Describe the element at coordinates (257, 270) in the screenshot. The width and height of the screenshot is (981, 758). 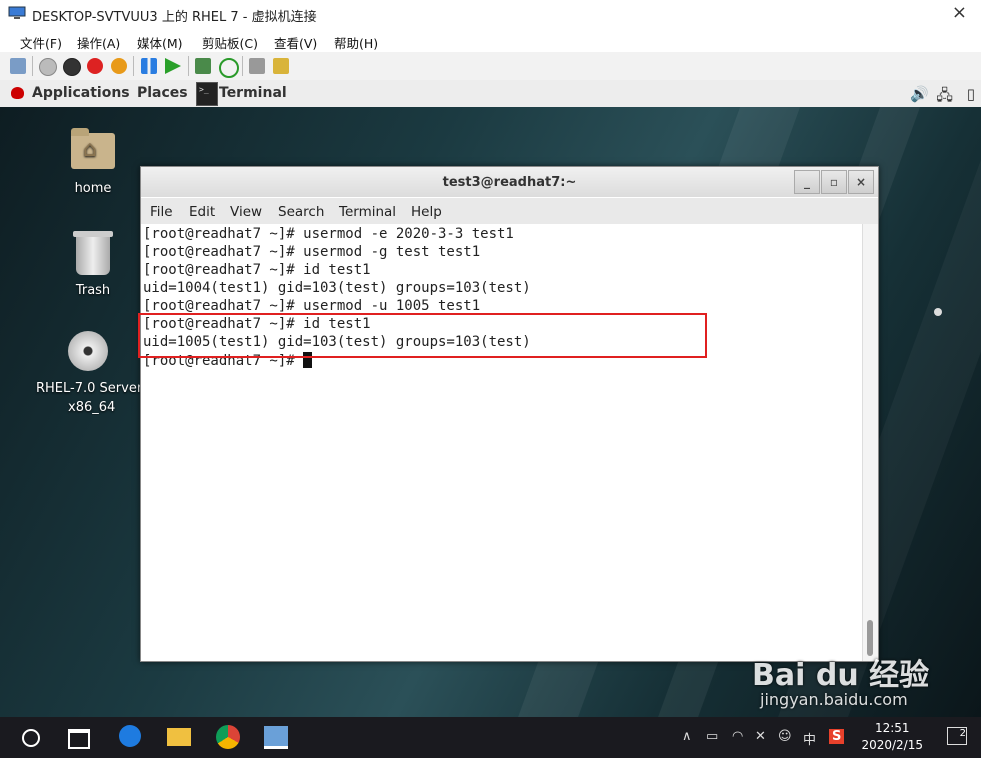
I see `terminal-line: [root@readhat7 ~]# id test1` at that location.